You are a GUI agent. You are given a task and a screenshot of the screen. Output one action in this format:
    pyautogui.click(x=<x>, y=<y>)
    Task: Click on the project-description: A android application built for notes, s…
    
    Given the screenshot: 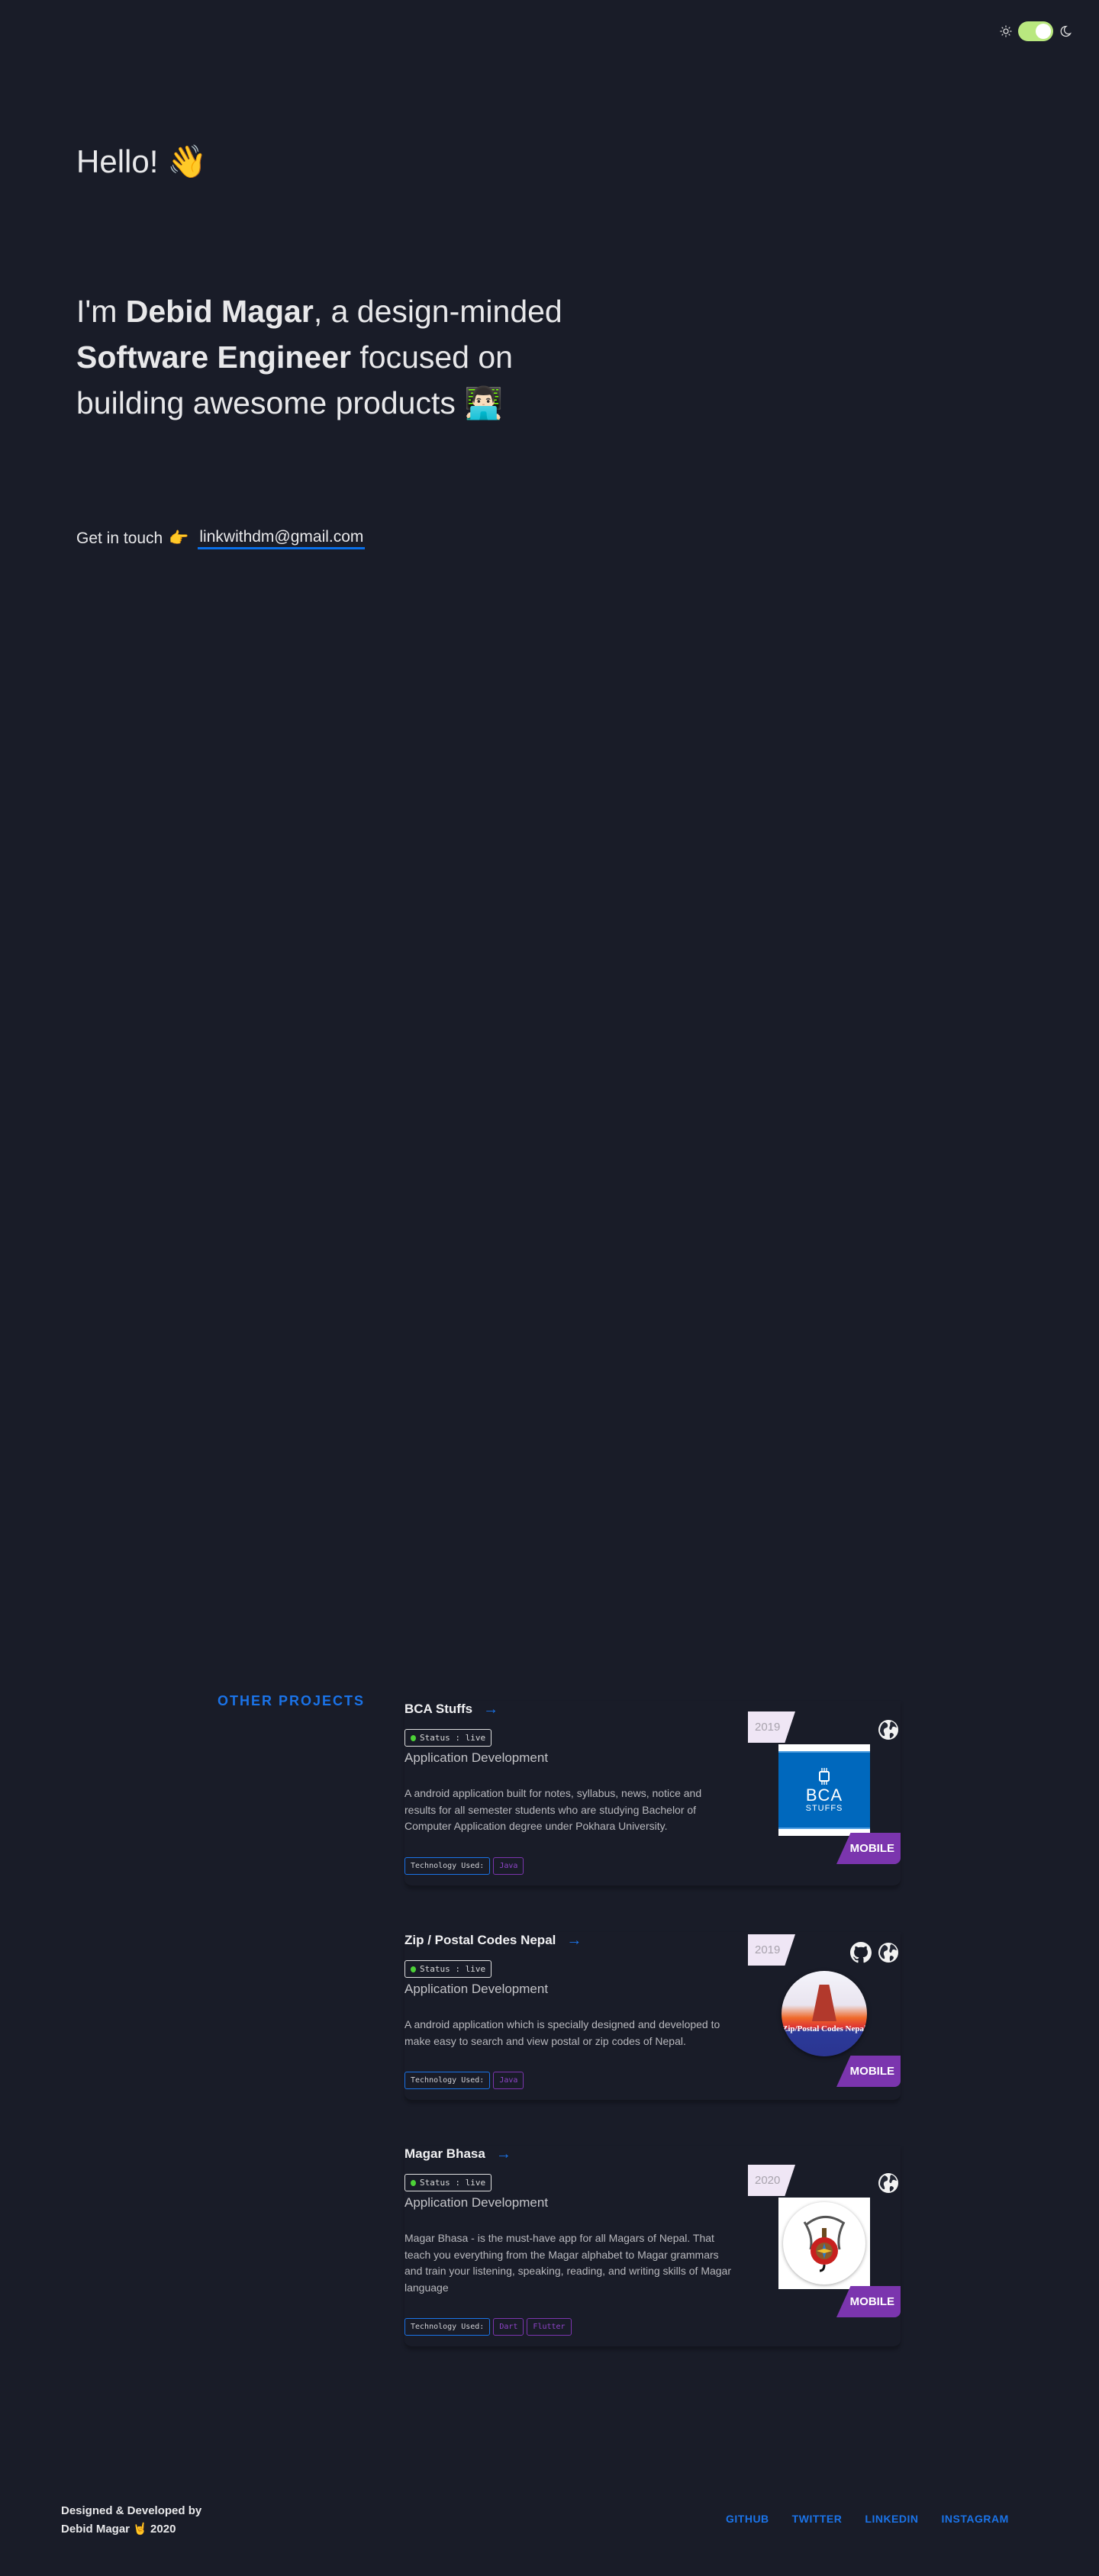 What is the action you would take?
    pyautogui.click(x=553, y=1809)
    